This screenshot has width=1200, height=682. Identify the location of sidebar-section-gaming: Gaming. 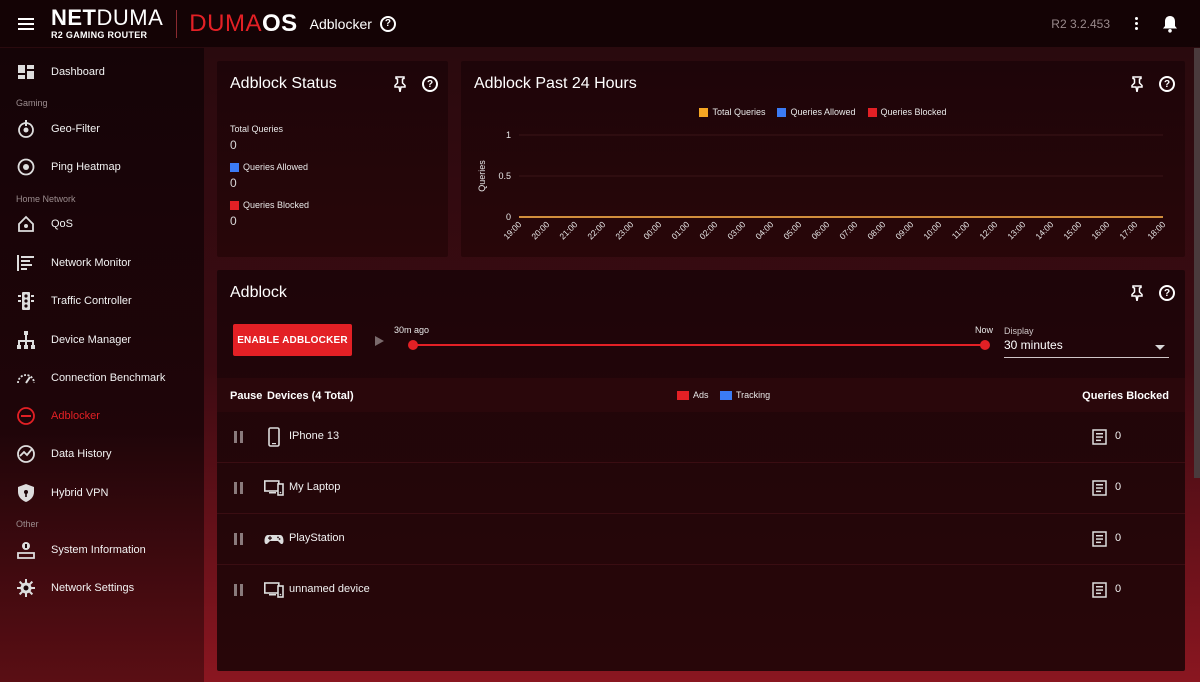
(32, 103).